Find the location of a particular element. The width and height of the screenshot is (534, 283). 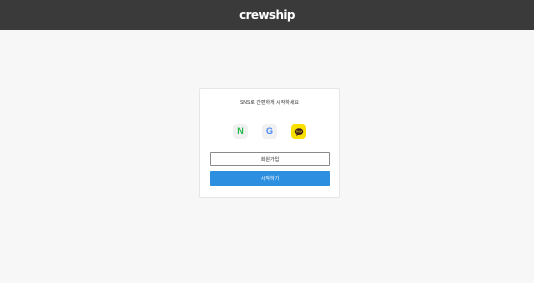

svg-text: TALK is located at coordinates (298, 131).